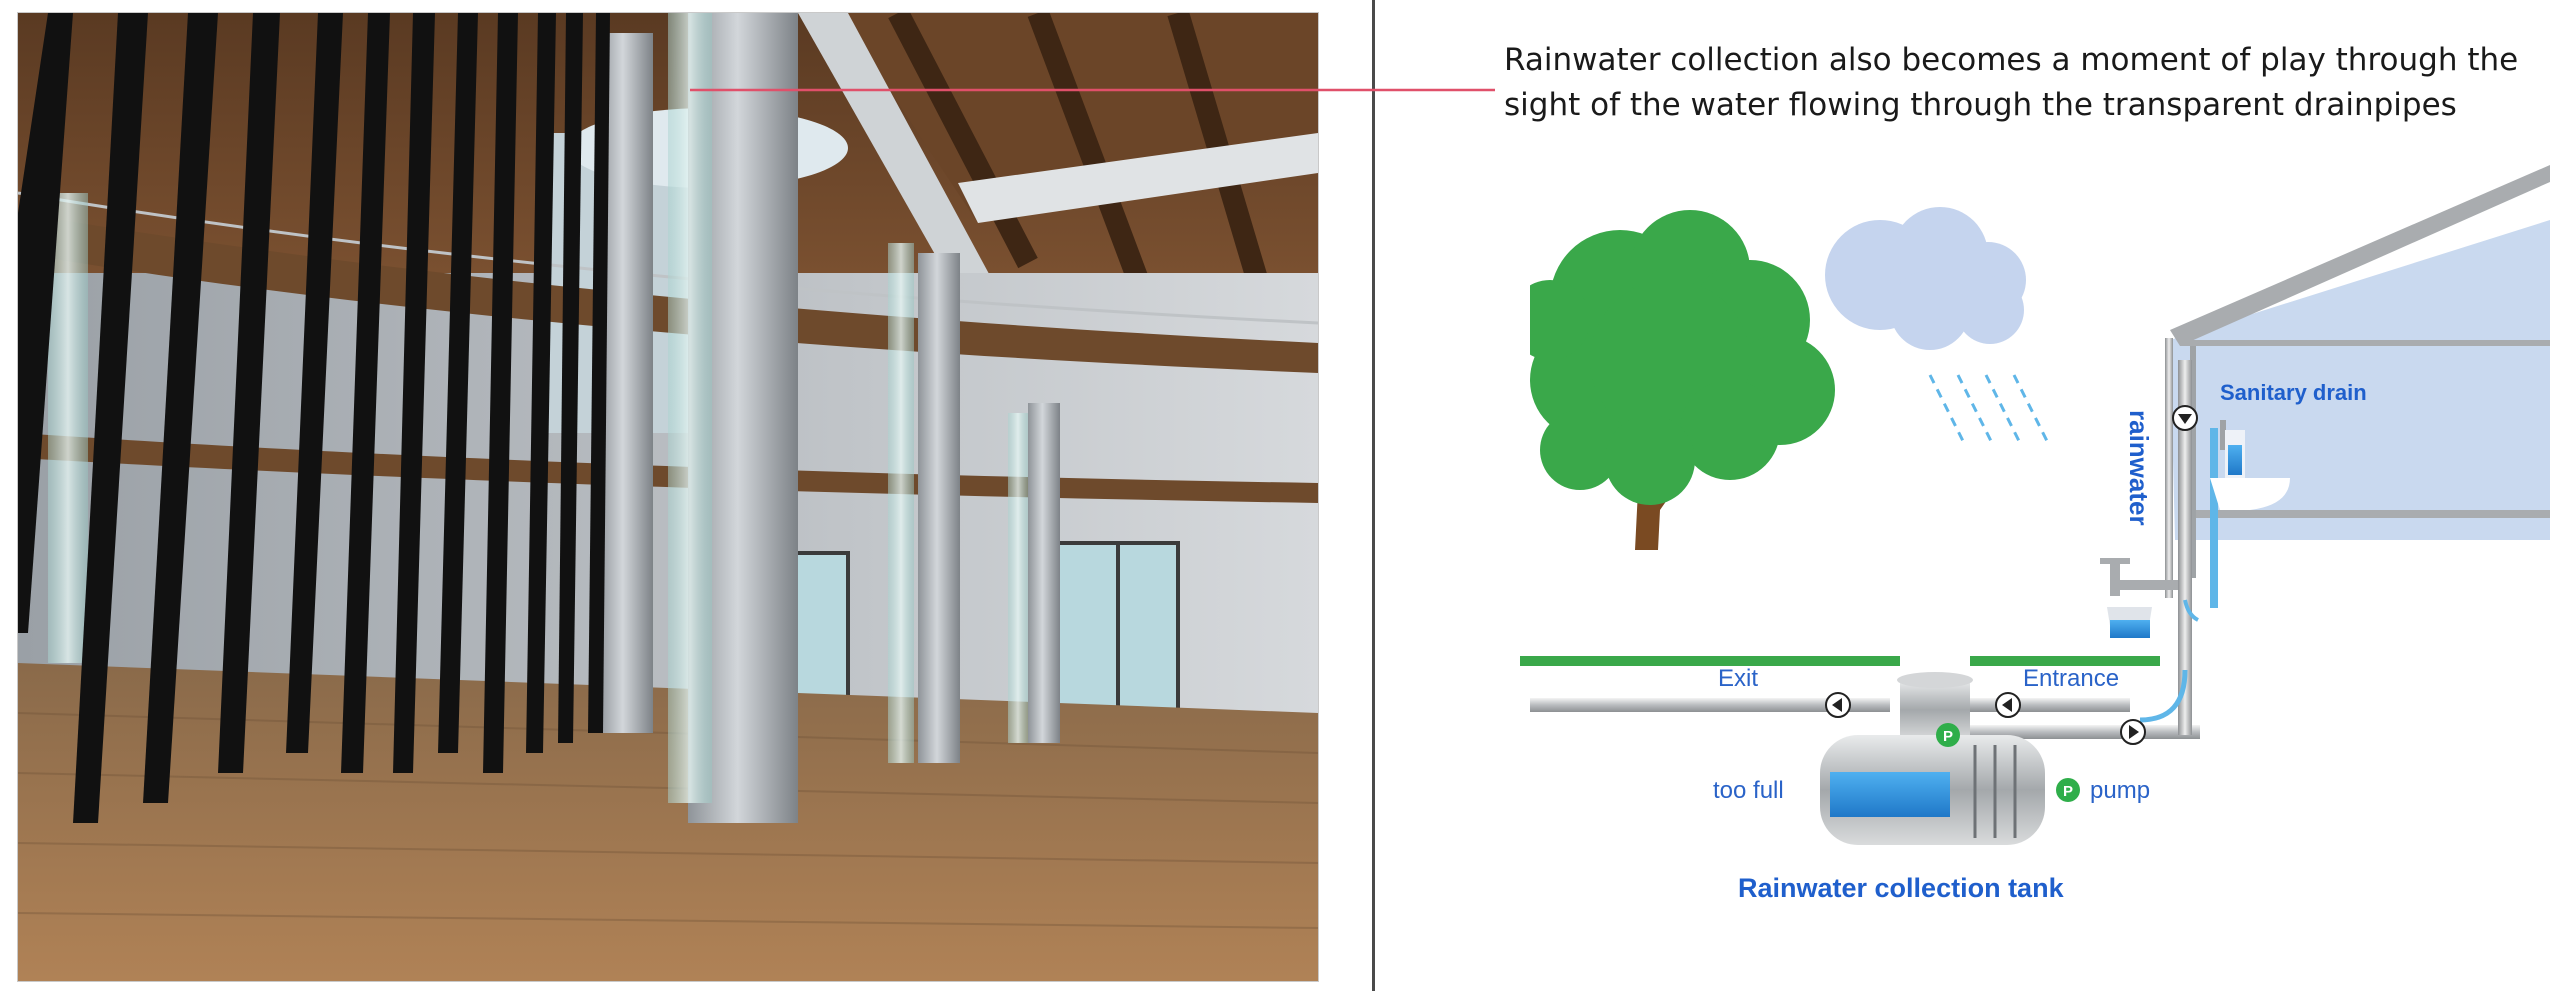  Describe the element at coordinates (2071, 678) in the screenshot. I see `label-entrance: Entrance` at that location.